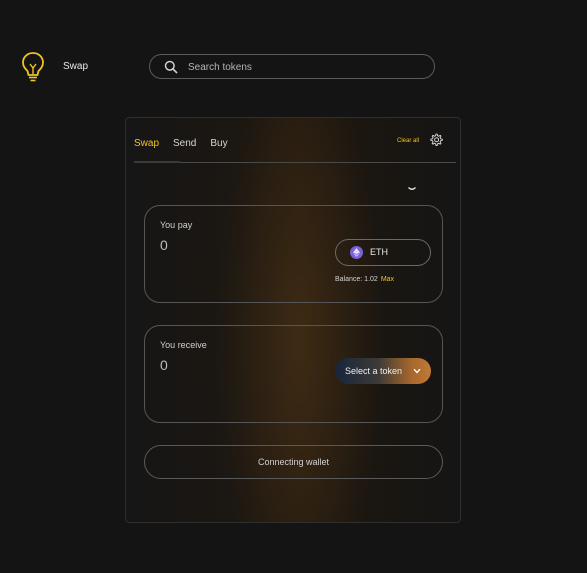  I want to click on pay-amount-input, so click(220, 245).